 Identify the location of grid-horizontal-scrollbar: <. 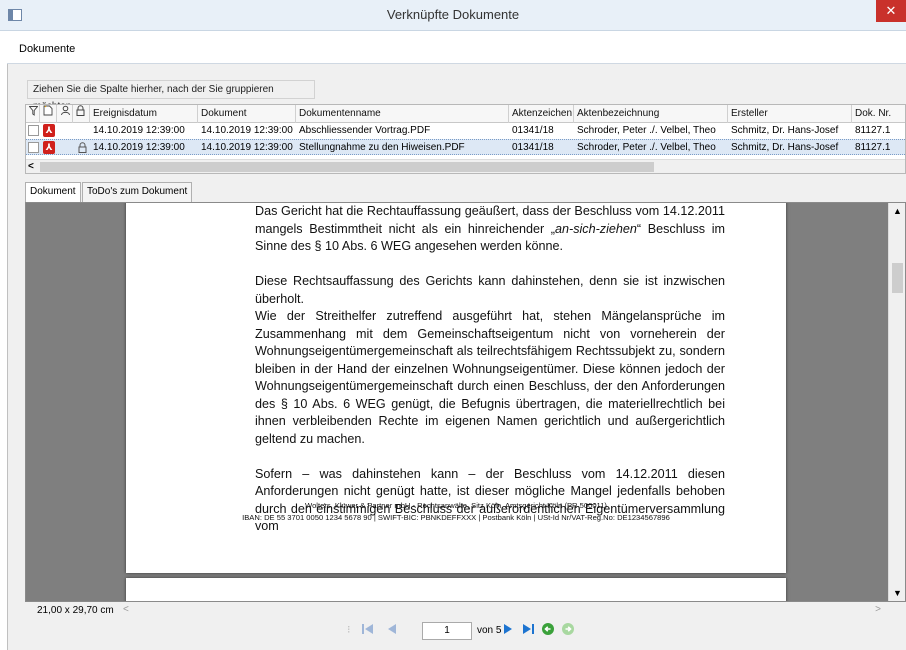
(465, 166).